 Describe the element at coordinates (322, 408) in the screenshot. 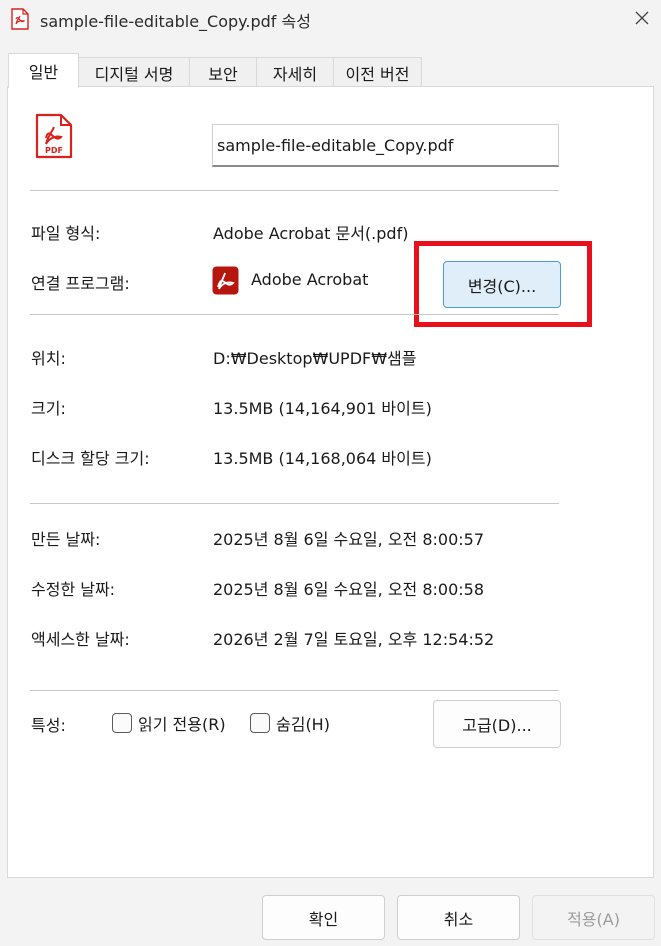

I see `size-value: 13.5MB (14,164,901 바이트)` at that location.